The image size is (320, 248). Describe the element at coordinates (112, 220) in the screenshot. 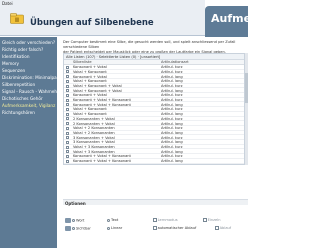

I see `option-text: Text` at that location.